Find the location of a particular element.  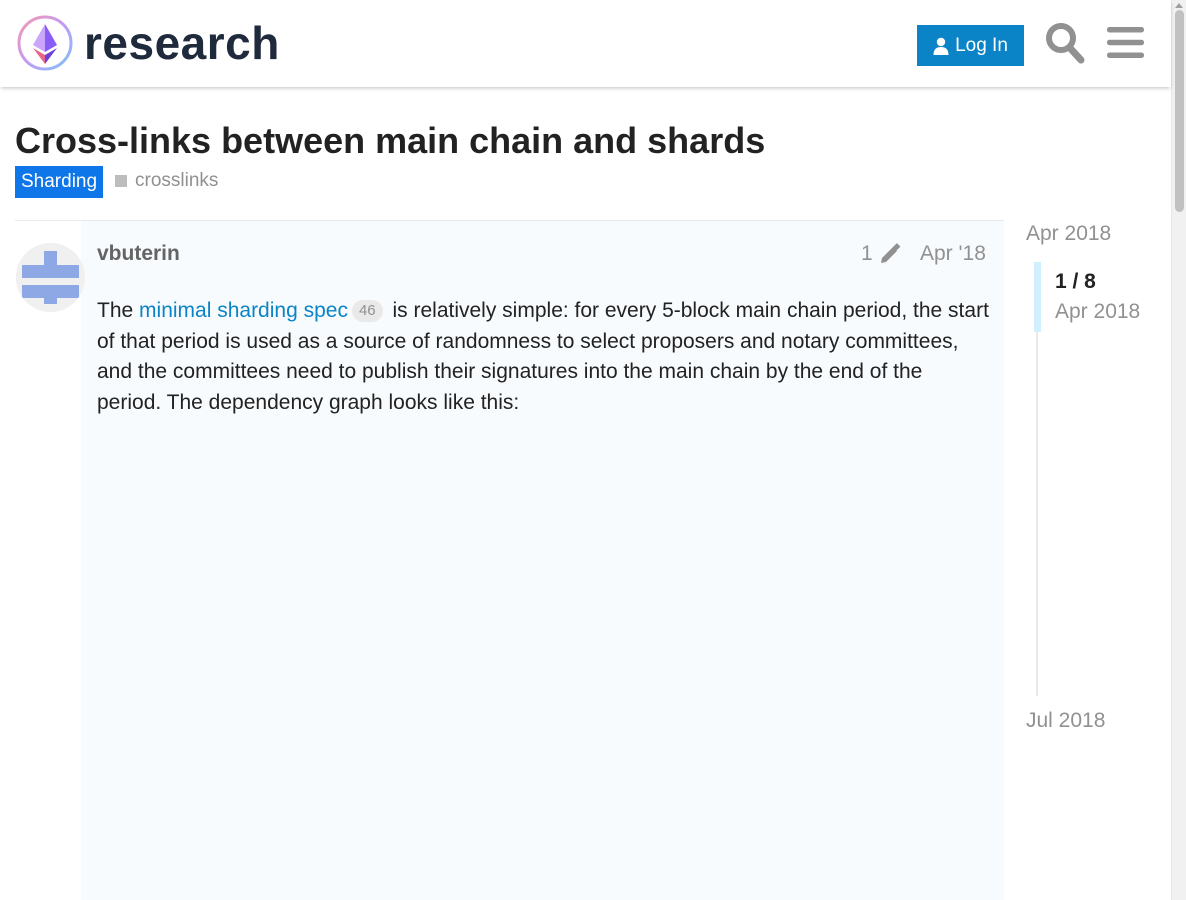

user-avatar-icon is located at coordinates (50, 277).